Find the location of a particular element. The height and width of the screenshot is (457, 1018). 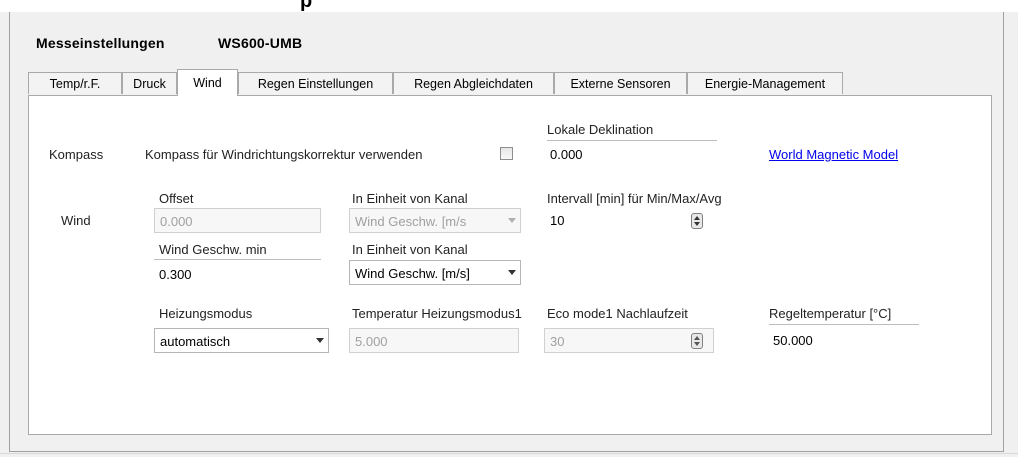

eco-mode-input: 30 is located at coordinates (629, 340).